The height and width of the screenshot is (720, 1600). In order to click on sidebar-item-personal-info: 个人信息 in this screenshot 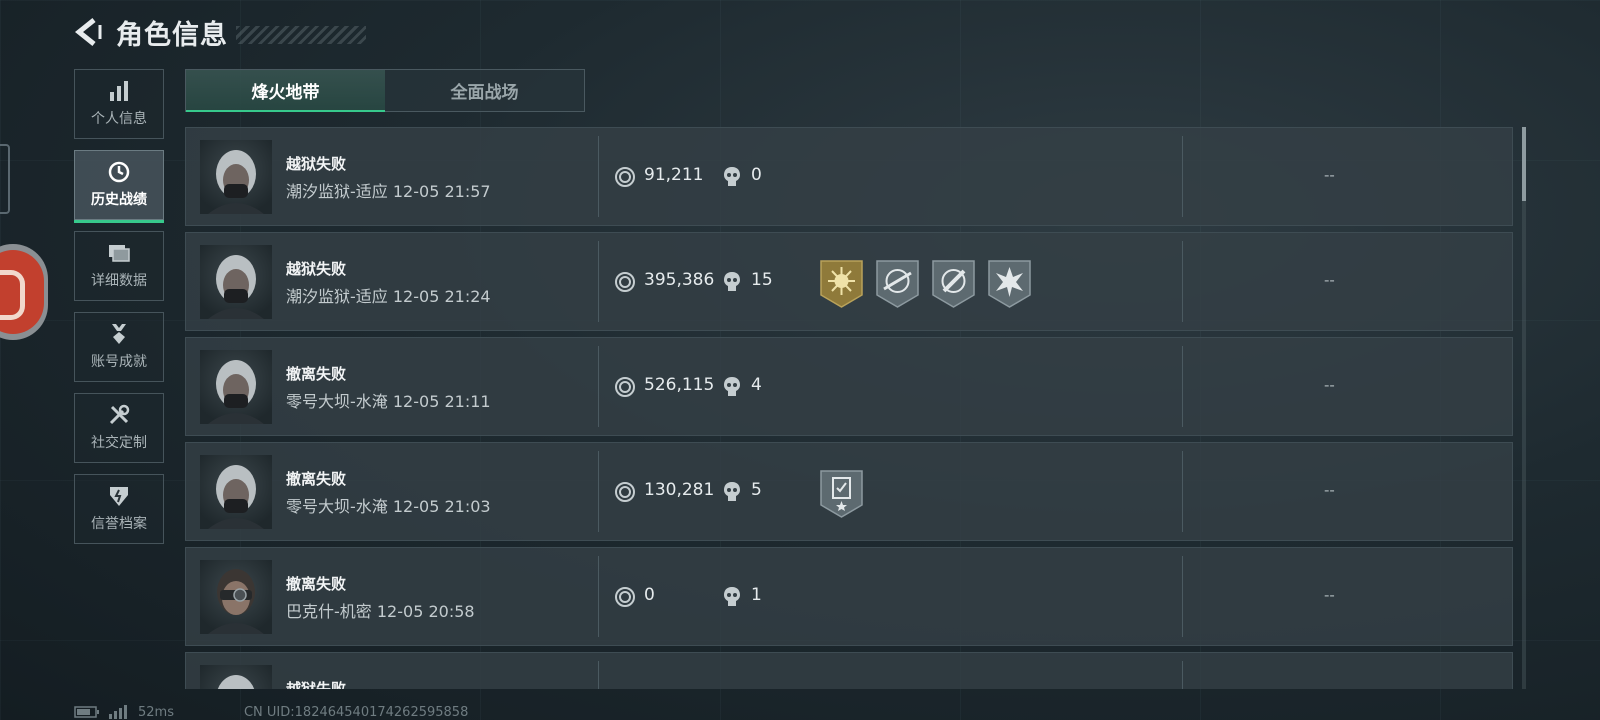, I will do `click(119, 104)`.